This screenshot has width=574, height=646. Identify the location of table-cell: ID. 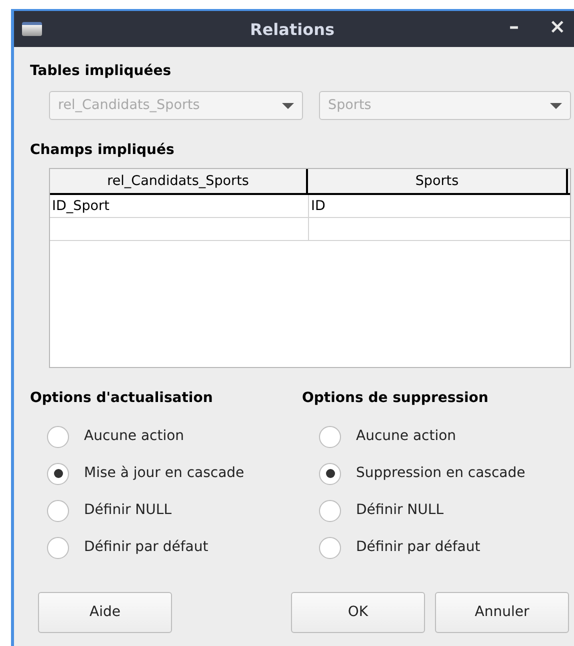
(318, 206).